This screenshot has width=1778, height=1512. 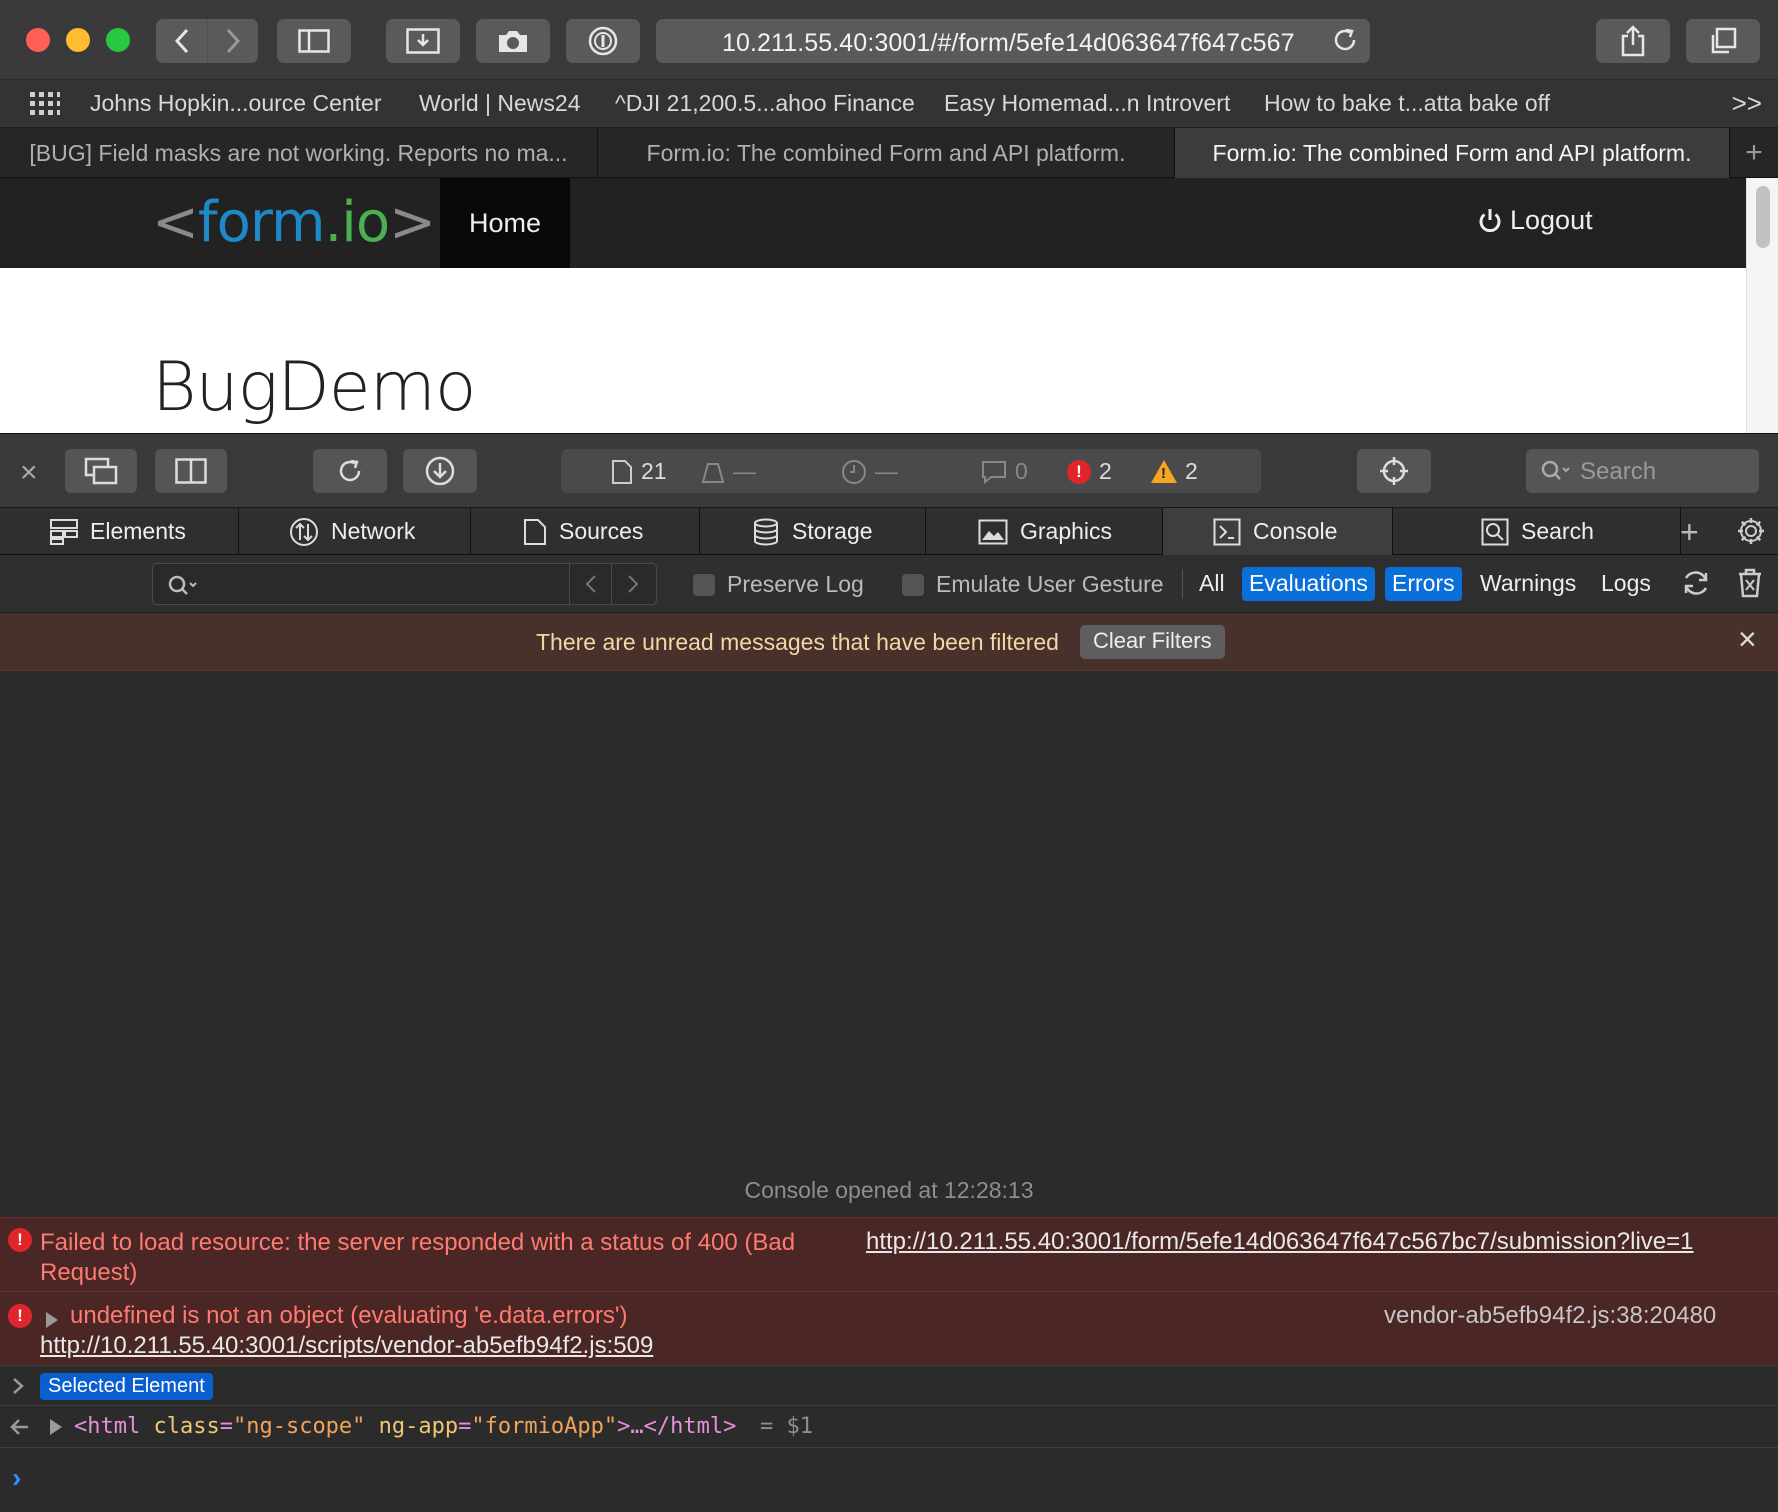 What do you see at coordinates (236, 103) in the screenshot?
I see `favorite-item: Johns Hopkin...ource Center` at bounding box center [236, 103].